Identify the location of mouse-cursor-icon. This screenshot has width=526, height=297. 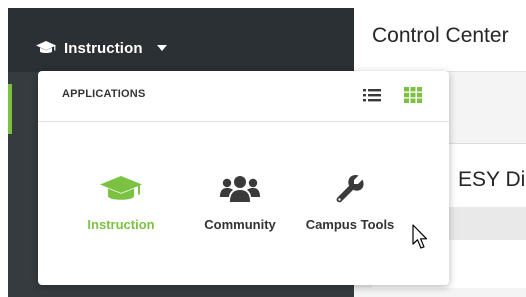
(420, 236).